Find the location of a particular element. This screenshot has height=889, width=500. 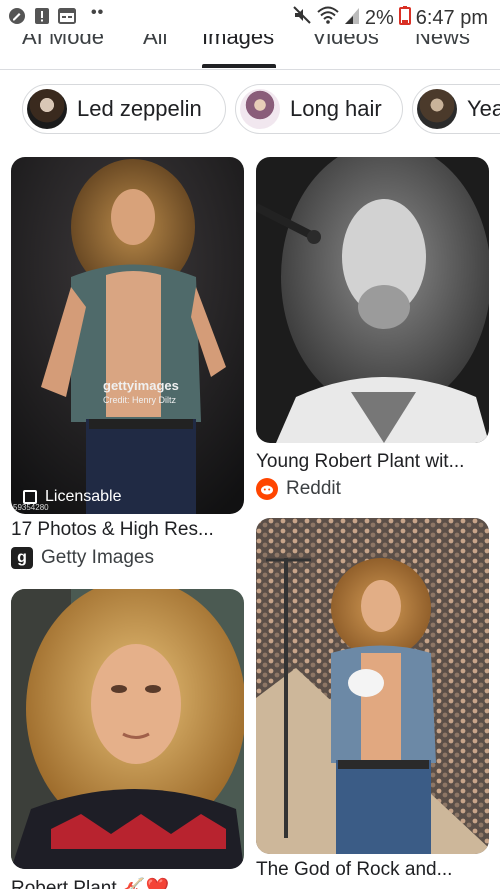

alert-icon is located at coordinates (42, 16).